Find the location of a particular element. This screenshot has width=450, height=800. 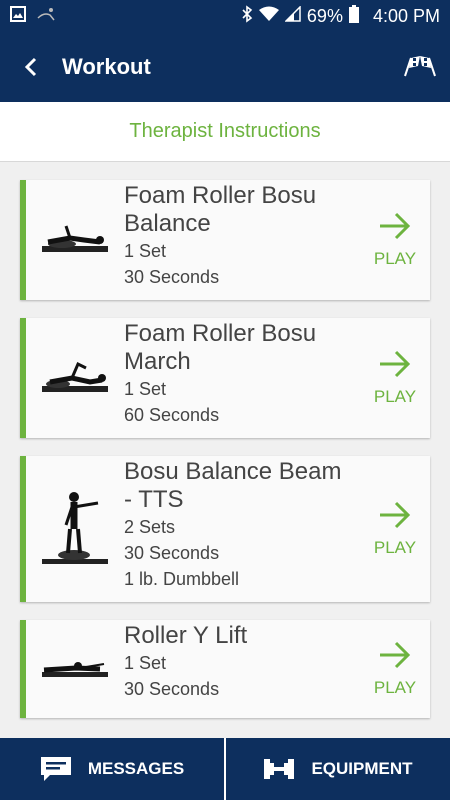

exercise-duration: 60 Seconds is located at coordinates (172, 415).